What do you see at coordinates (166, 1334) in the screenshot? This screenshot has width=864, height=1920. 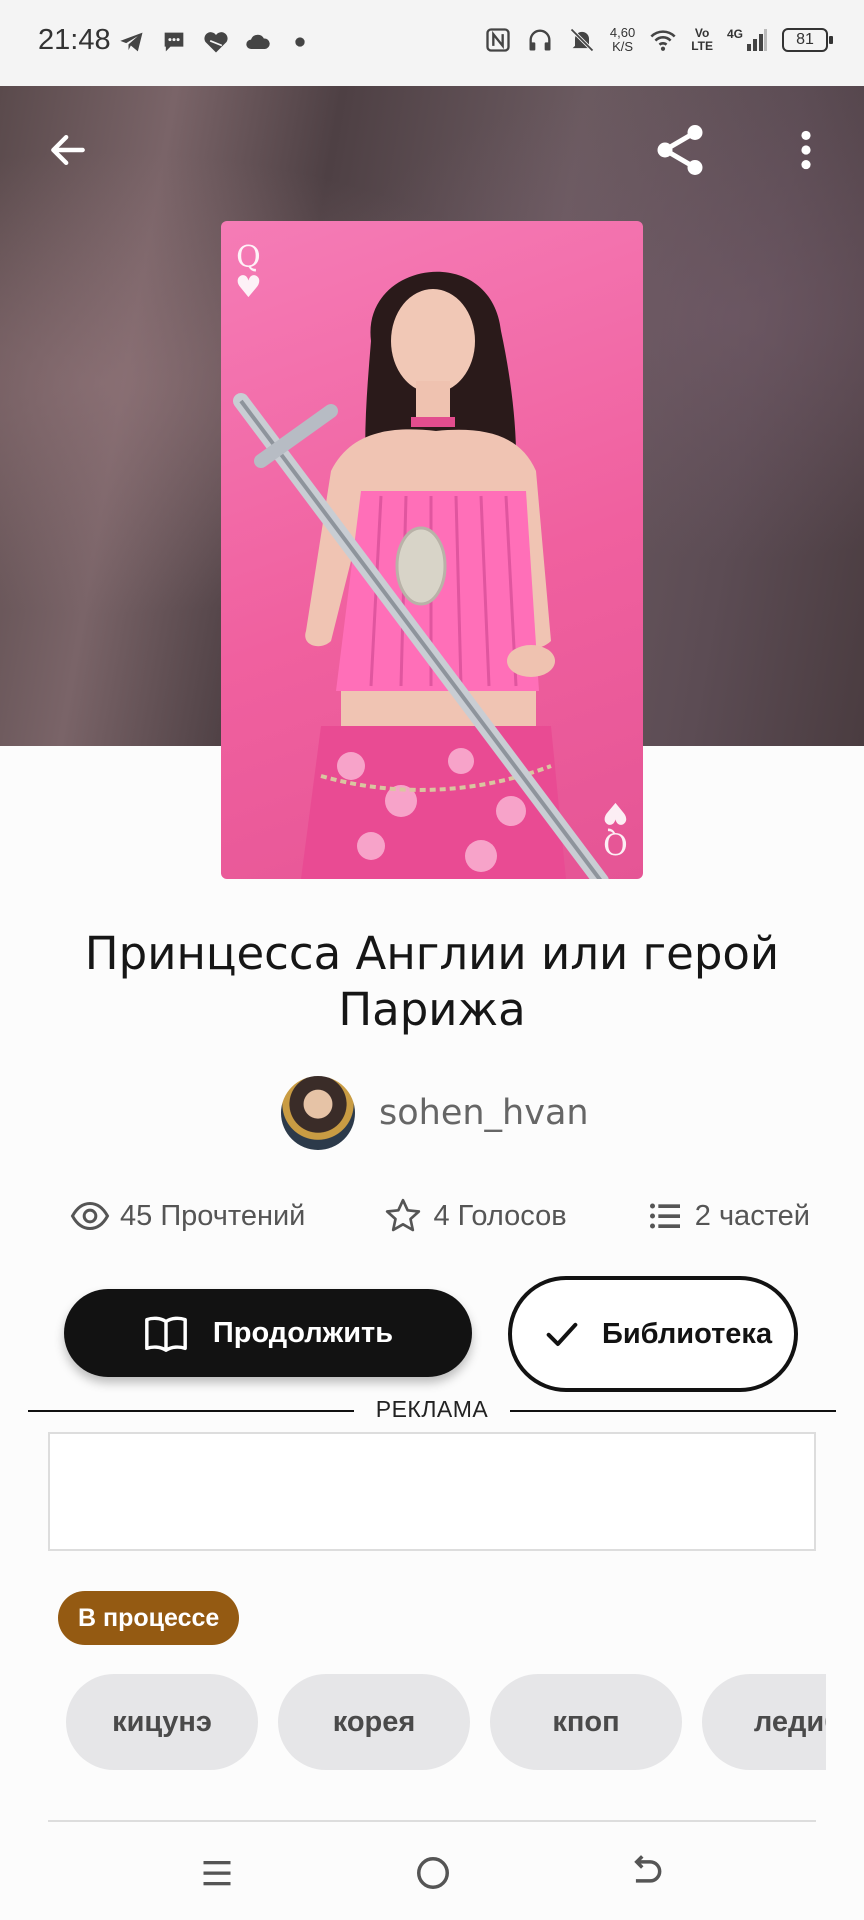 I see `open-book-icon` at bounding box center [166, 1334].